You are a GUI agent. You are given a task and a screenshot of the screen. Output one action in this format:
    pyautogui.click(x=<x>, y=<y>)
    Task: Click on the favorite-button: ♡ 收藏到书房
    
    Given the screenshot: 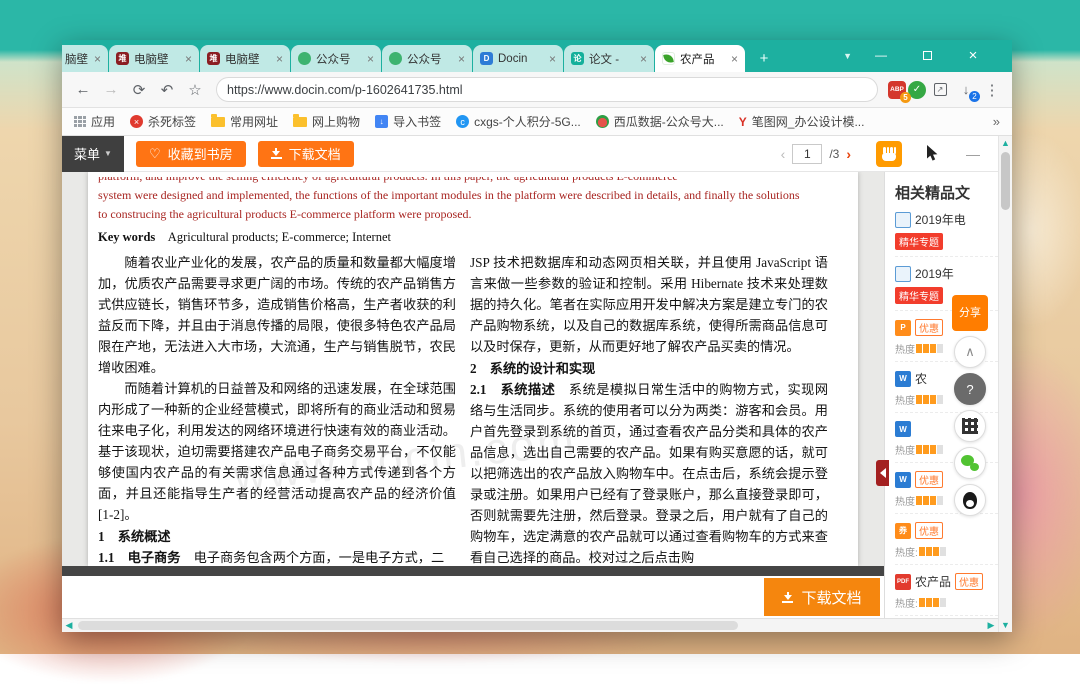 What is the action you would take?
    pyautogui.click(x=191, y=154)
    